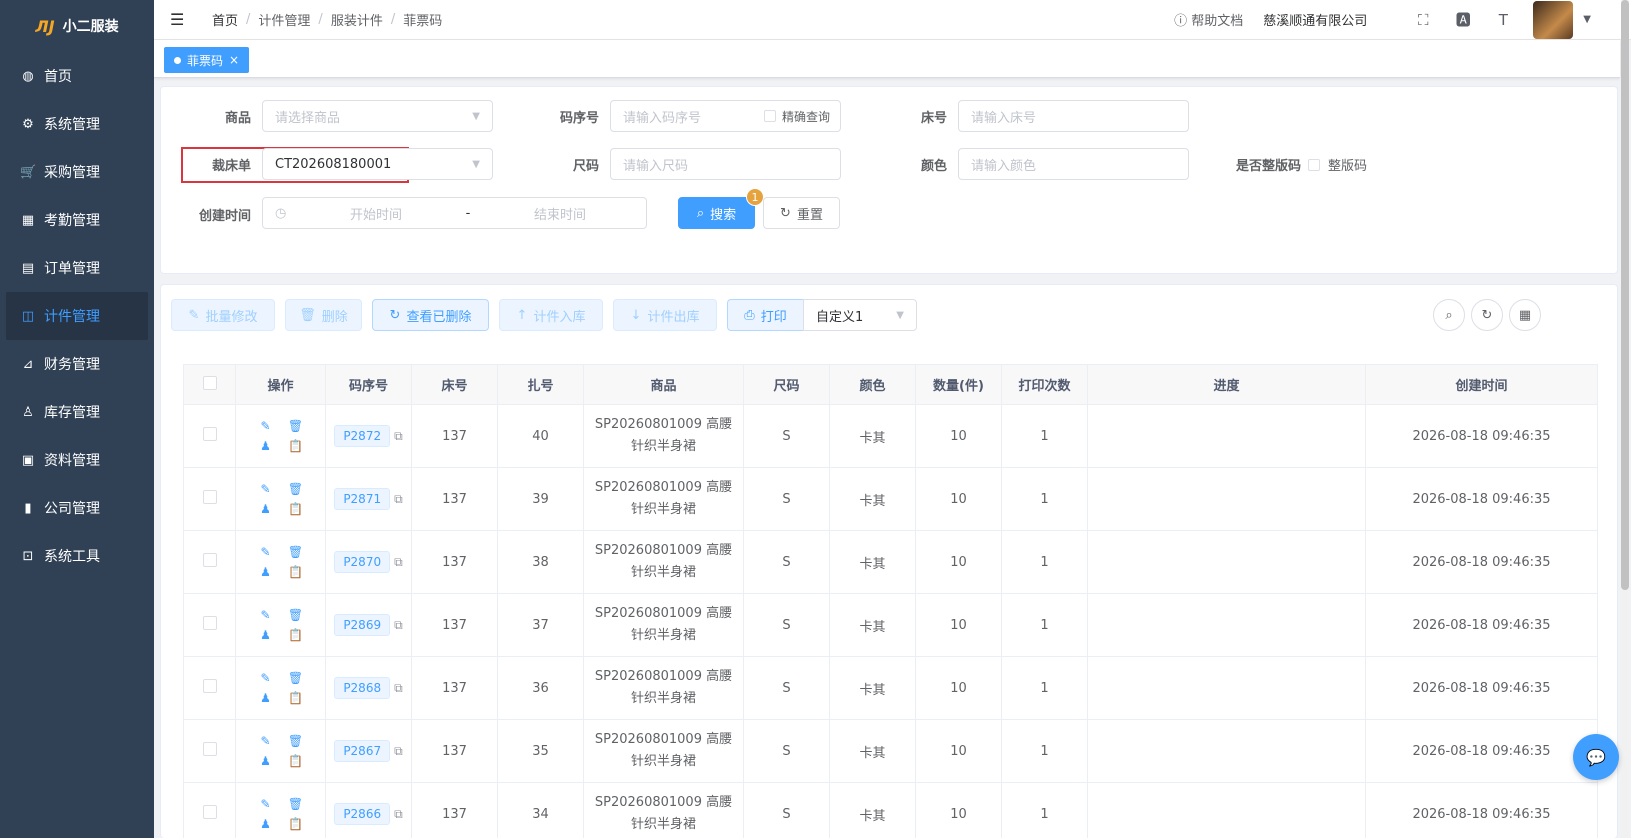  Describe the element at coordinates (362, 688) in the screenshot. I see `code-tag: P2868` at that location.